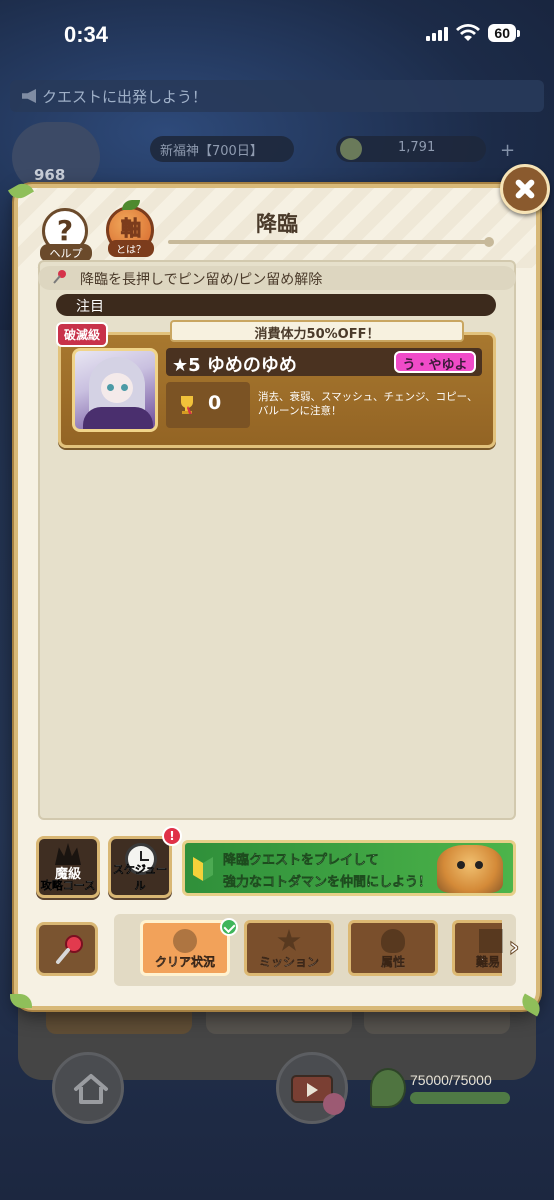 The height and width of the screenshot is (1200, 554). I want to click on character-portrait, so click(115, 390).